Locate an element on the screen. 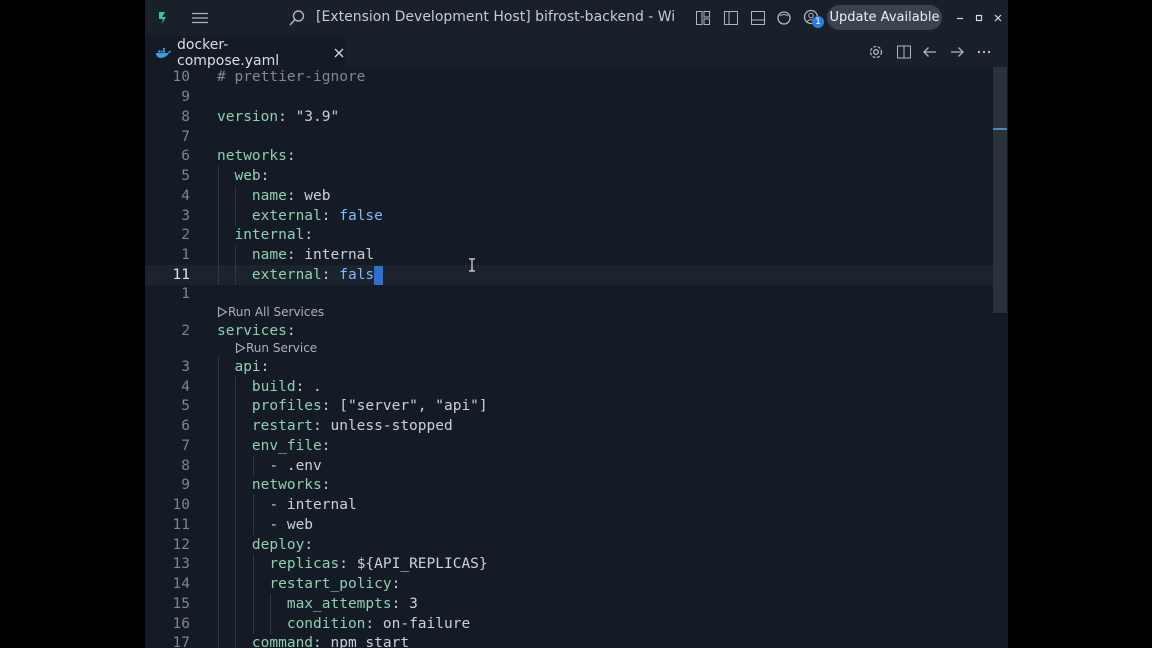 The image size is (1152, 648). codelens-run-service-label: Run Service is located at coordinates (282, 348).